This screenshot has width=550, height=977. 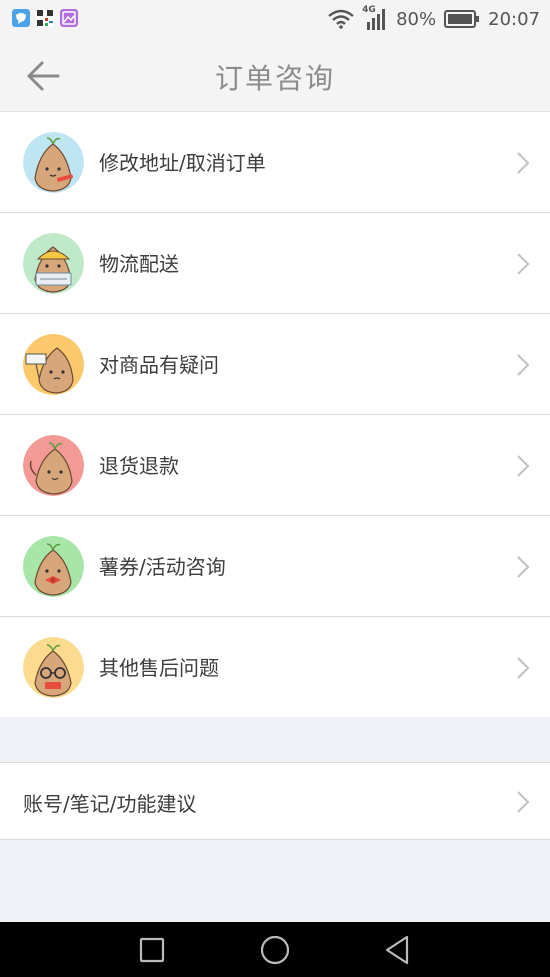 I want to click on header-bar: 订单咨询, so click(x=275, y=75).